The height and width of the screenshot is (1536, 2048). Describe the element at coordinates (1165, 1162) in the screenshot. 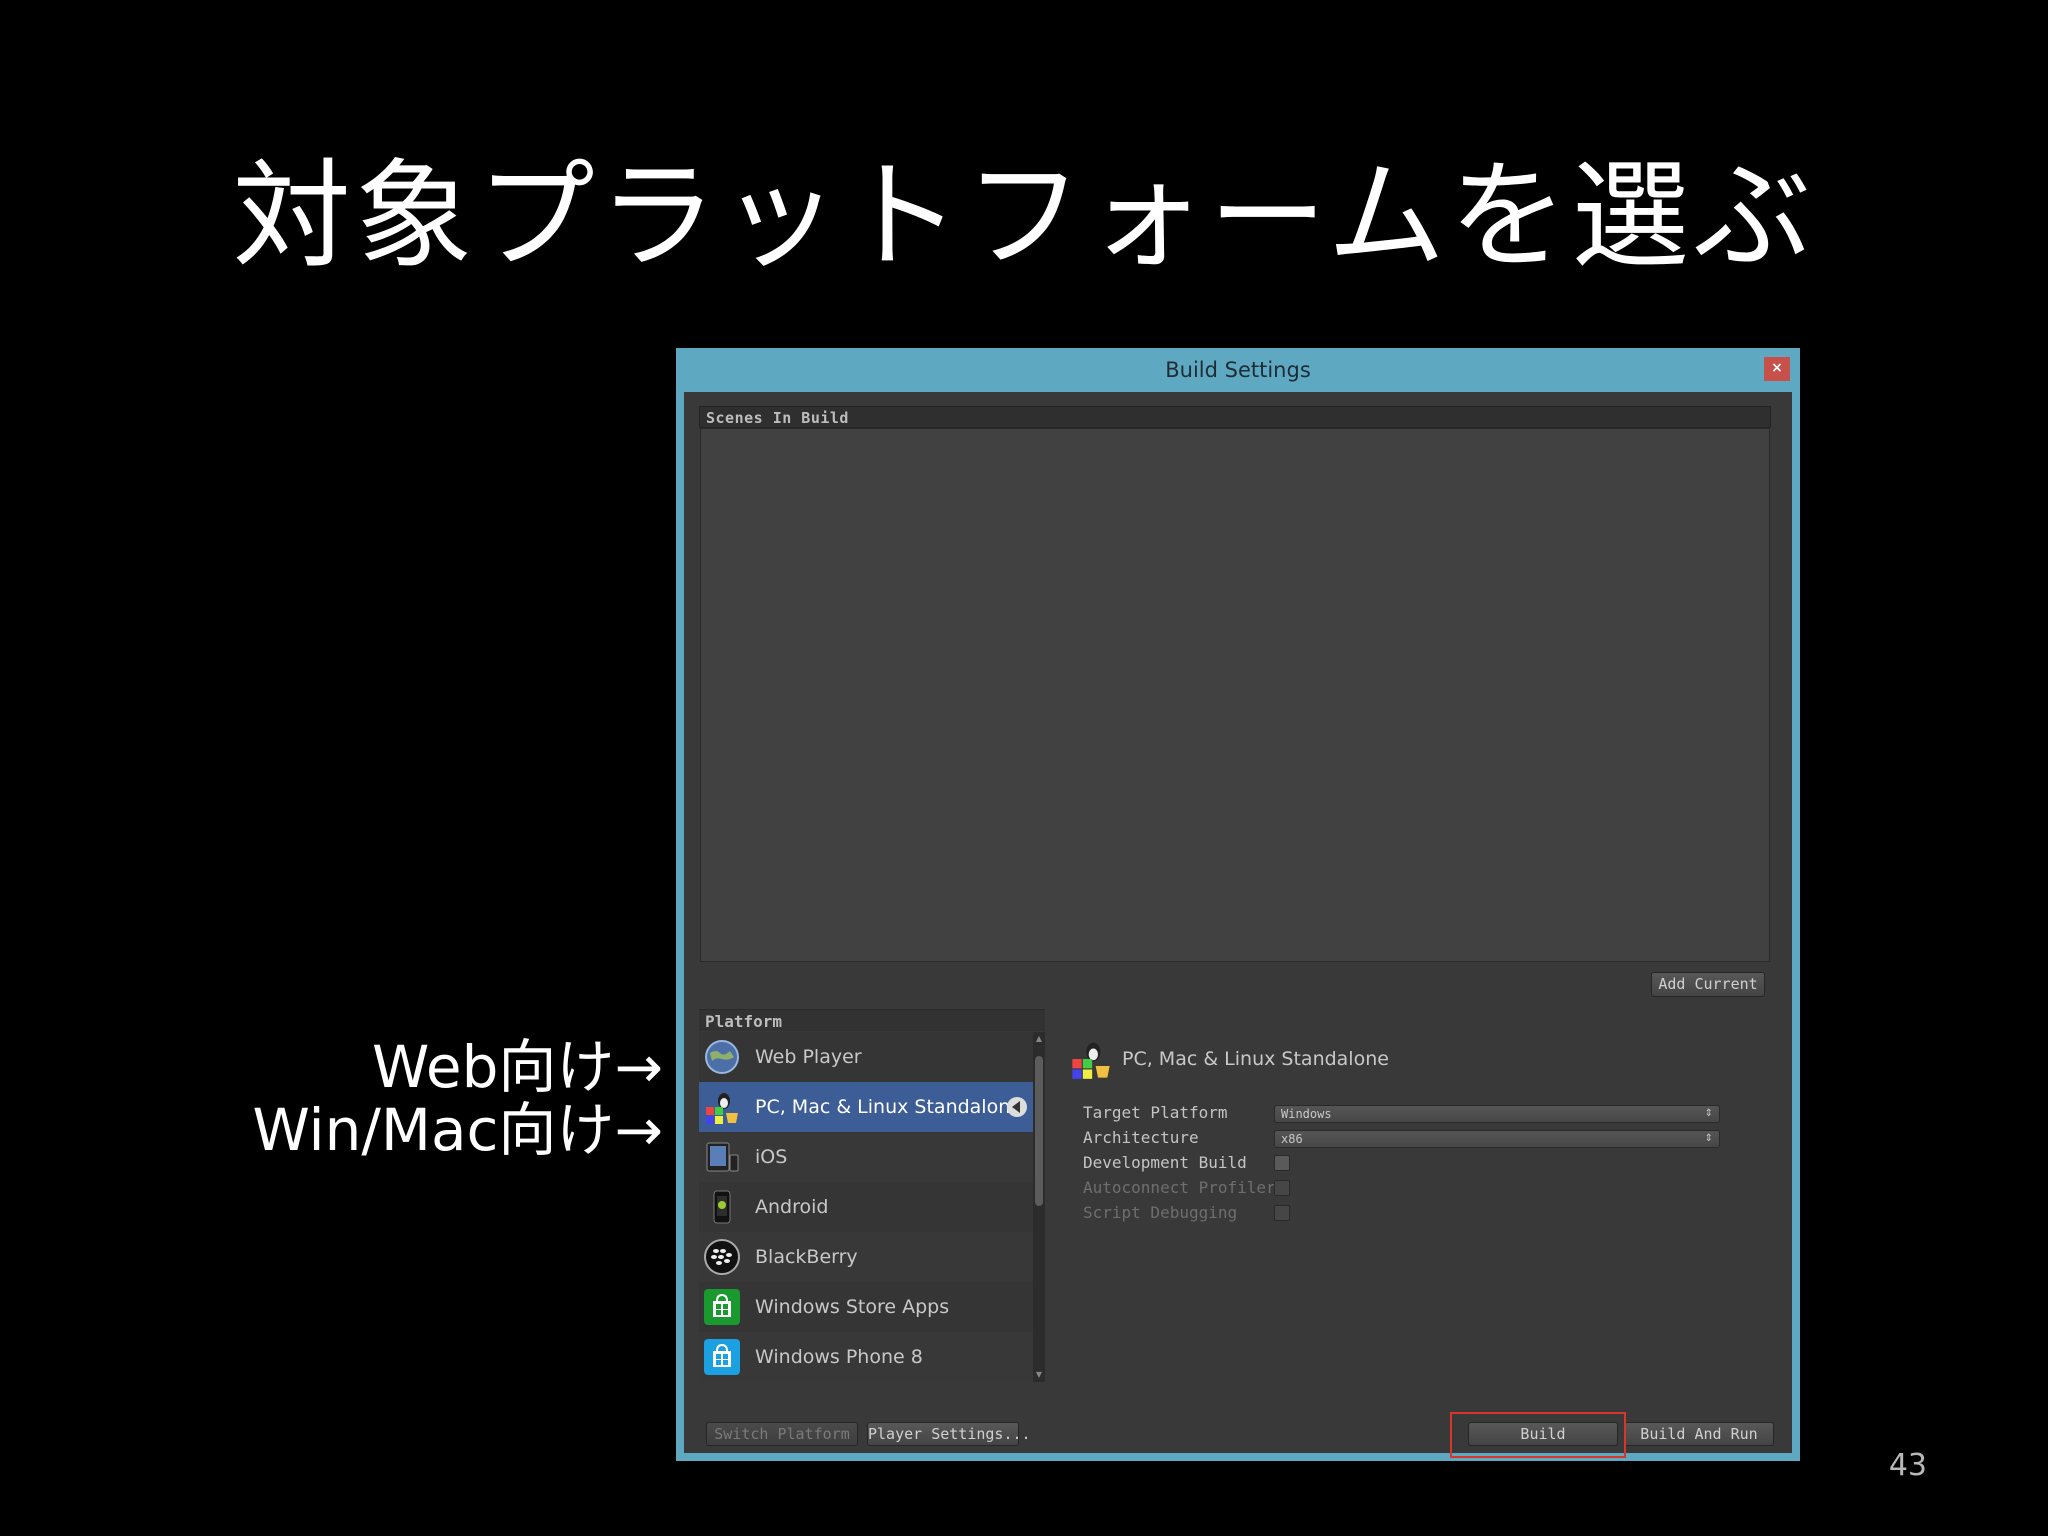

I see `development-build-label: Development Build` at that location.